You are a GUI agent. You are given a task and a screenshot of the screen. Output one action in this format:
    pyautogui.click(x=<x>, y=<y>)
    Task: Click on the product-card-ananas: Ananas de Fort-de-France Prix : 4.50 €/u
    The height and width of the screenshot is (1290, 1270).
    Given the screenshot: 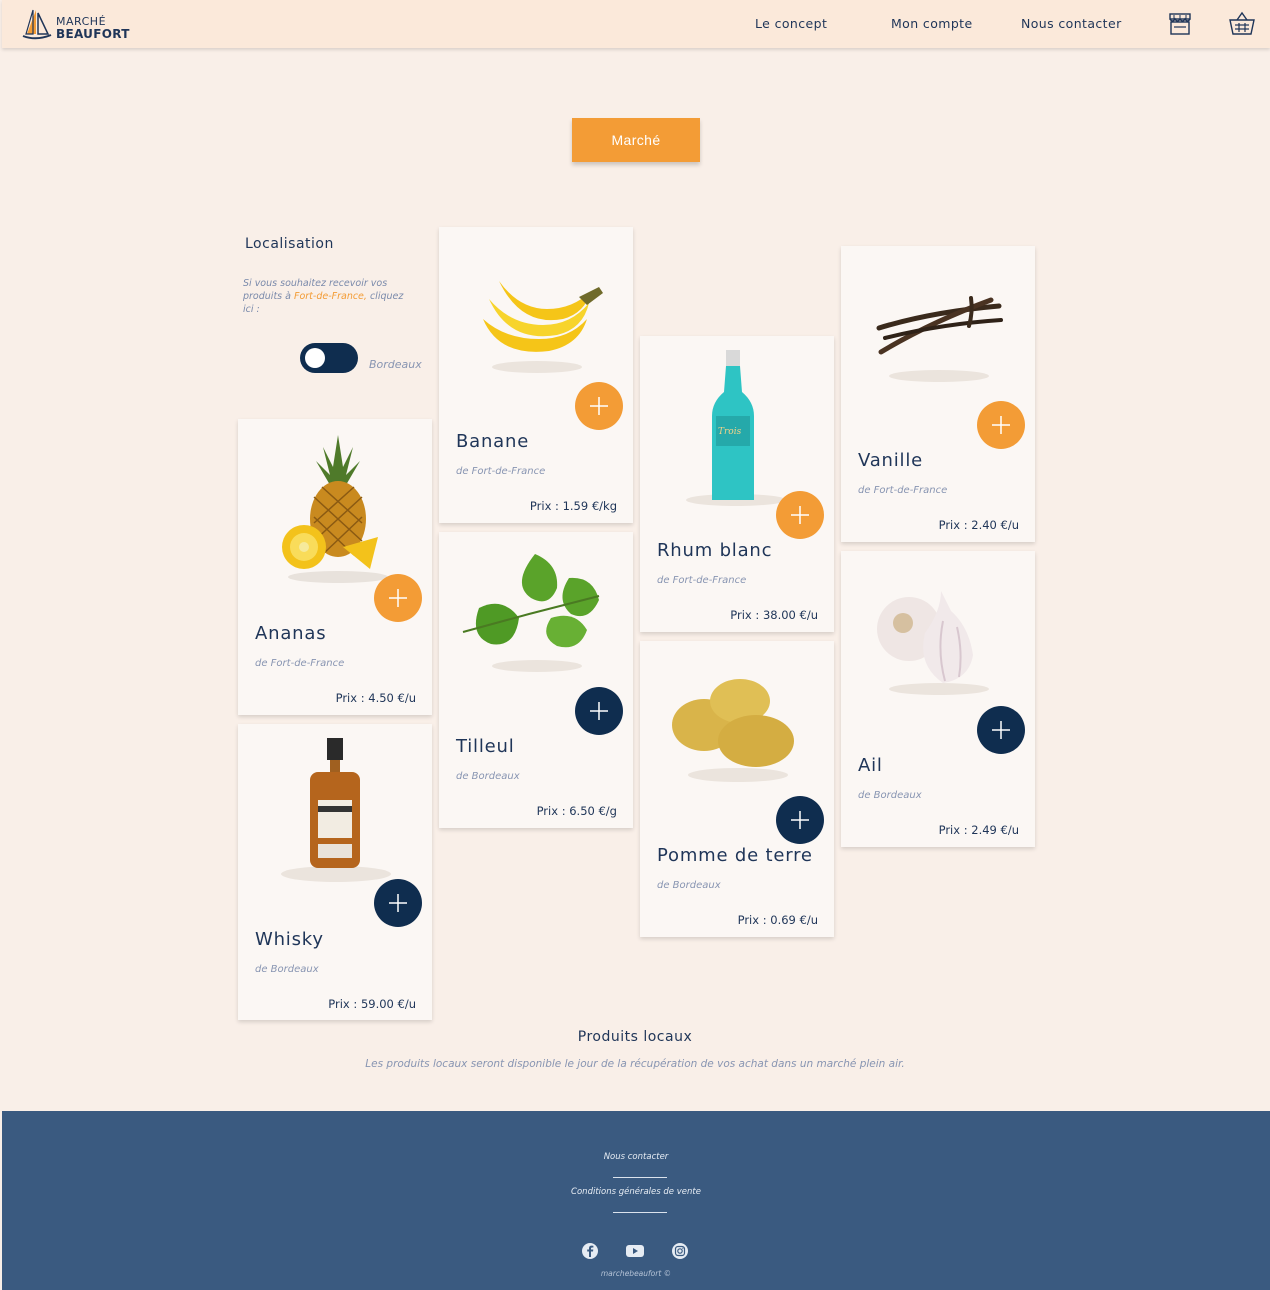 What is the action you would take?
    pyautogui.click(x=335, y=567)
    